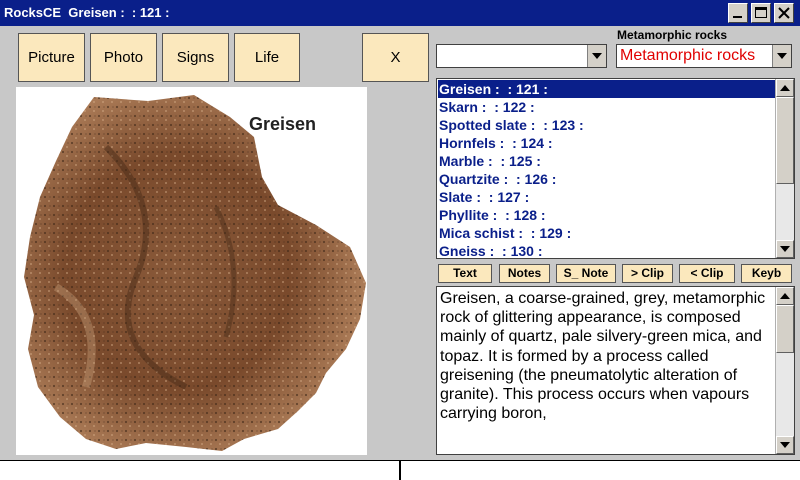 Image resolution: width=800 pixels, height=480 pixels. I want to click on window-title: RocksCE Greisen : : 121 :, so click(87, 12).